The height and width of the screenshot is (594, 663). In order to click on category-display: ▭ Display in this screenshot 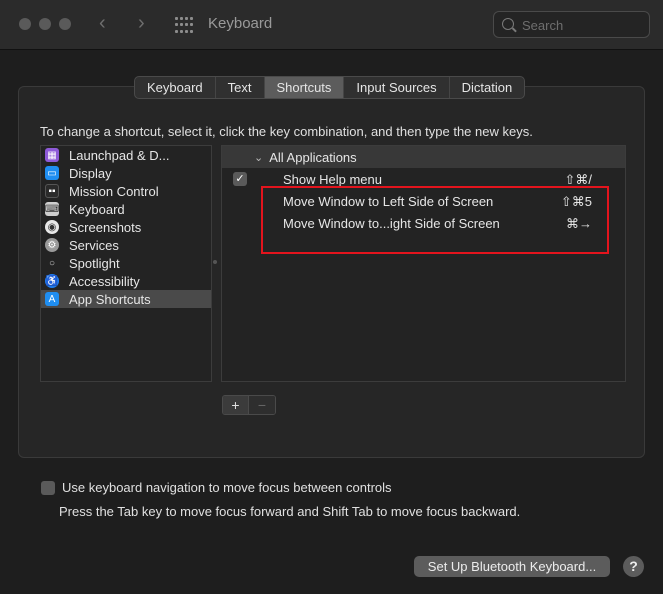, I will do `click(126, 173)`.